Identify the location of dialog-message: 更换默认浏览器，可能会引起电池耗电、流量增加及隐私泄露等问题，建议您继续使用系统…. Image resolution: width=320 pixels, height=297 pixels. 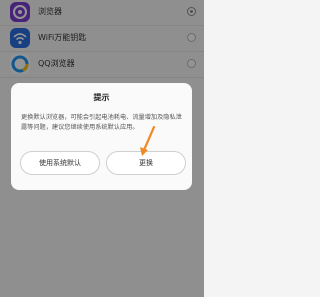
(101, 122).